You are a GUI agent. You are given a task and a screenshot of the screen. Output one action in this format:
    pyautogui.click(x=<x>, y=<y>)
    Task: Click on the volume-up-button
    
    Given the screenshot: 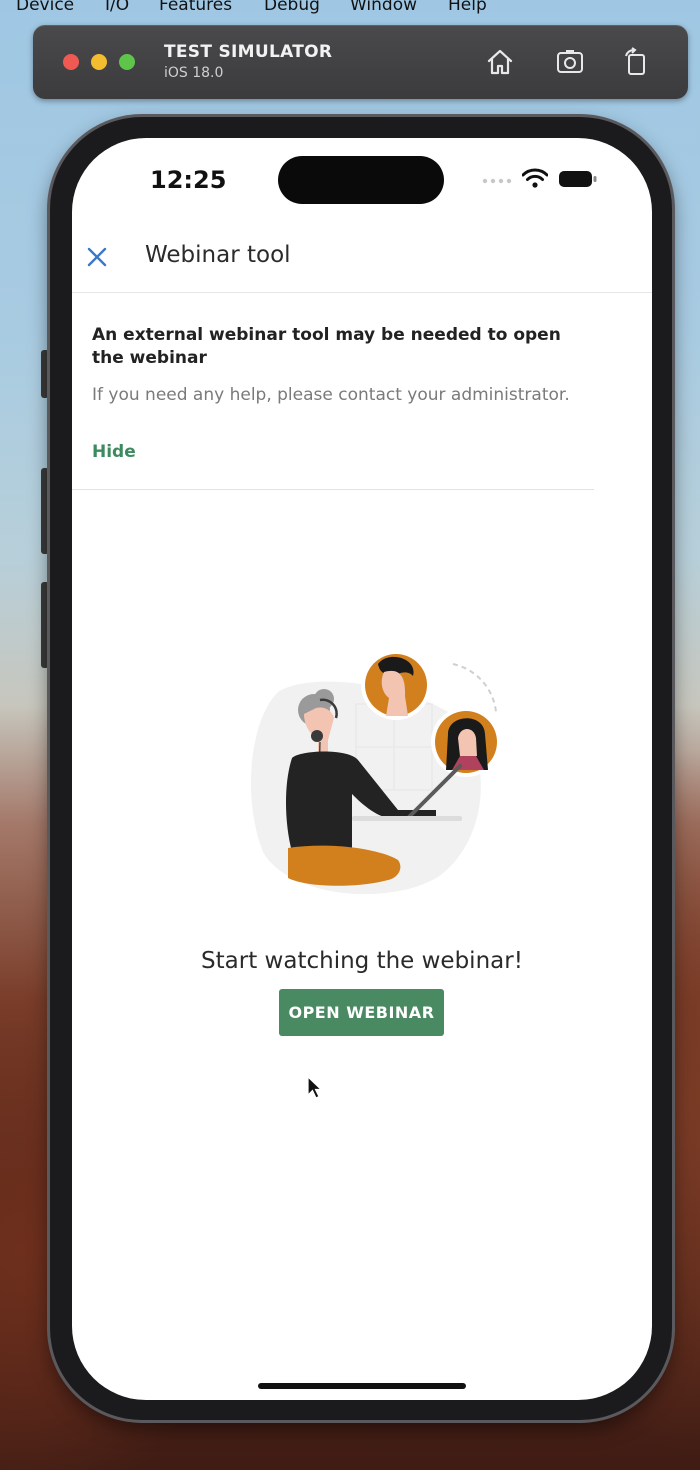 What is the action you would take?
    pyautogui.click(x=45, y=511)
    